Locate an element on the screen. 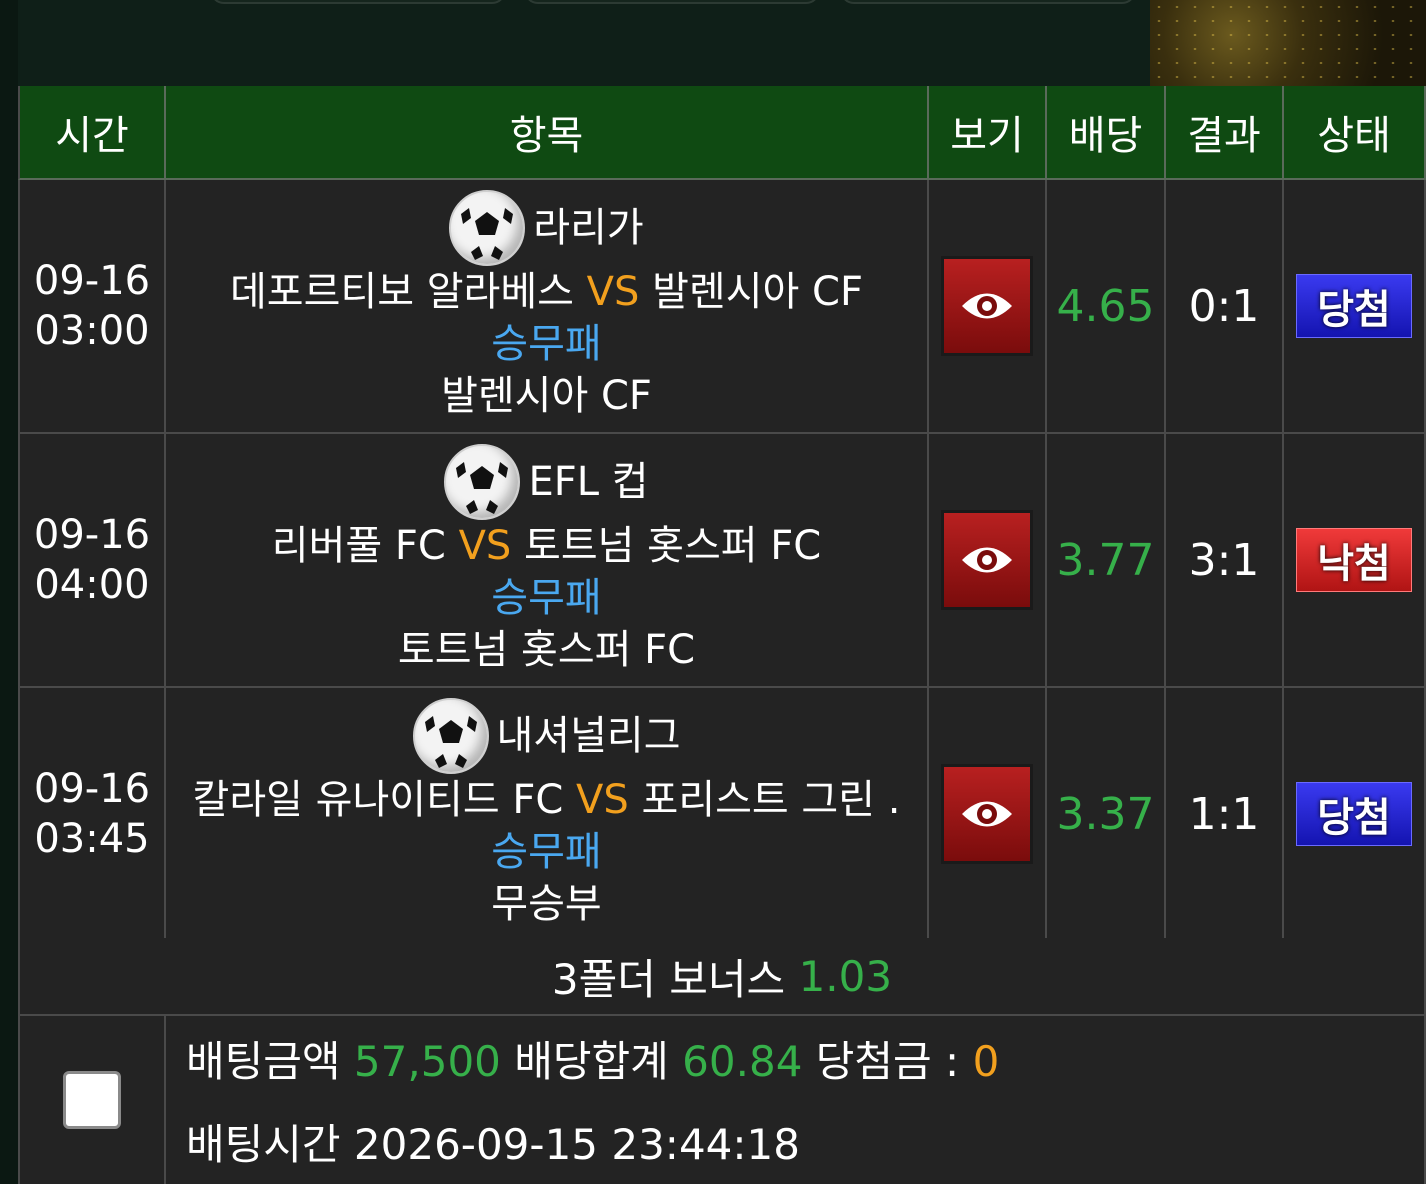 The width and height of the screenshot is (1426, 1184). status-cell: 낙첨 is located at coordinates (1355, 561).